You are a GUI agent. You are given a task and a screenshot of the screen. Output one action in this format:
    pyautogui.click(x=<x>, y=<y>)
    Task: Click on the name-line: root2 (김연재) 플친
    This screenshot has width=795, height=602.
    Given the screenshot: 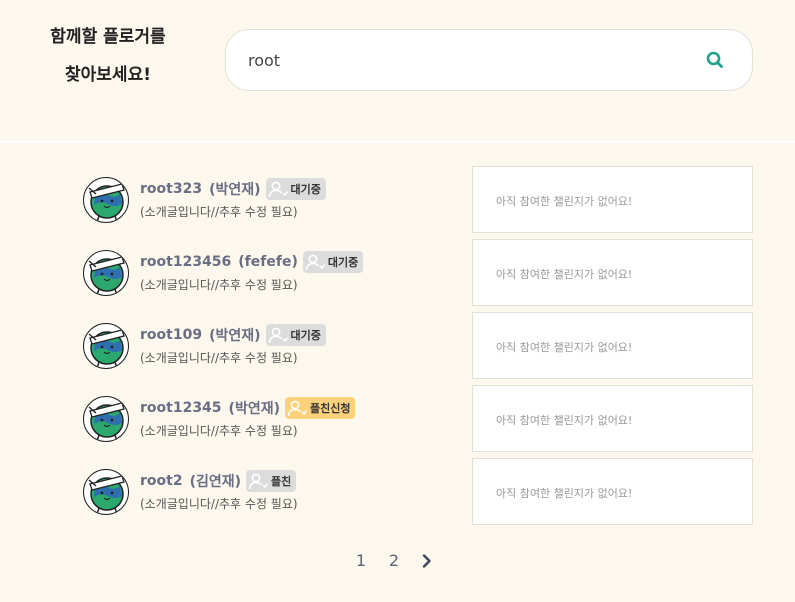 What is the action you would take?
    pyautogui.click(x=218, y=481)
    